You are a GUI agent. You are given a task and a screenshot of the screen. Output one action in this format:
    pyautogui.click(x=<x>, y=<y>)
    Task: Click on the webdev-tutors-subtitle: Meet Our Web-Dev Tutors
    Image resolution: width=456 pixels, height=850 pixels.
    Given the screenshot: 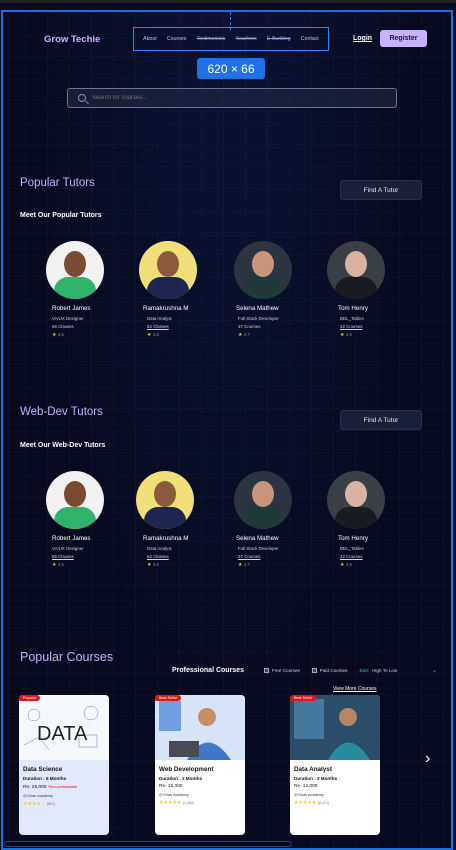 What is the action you would take?
    pyautogui.click(x=63, y=445)
    